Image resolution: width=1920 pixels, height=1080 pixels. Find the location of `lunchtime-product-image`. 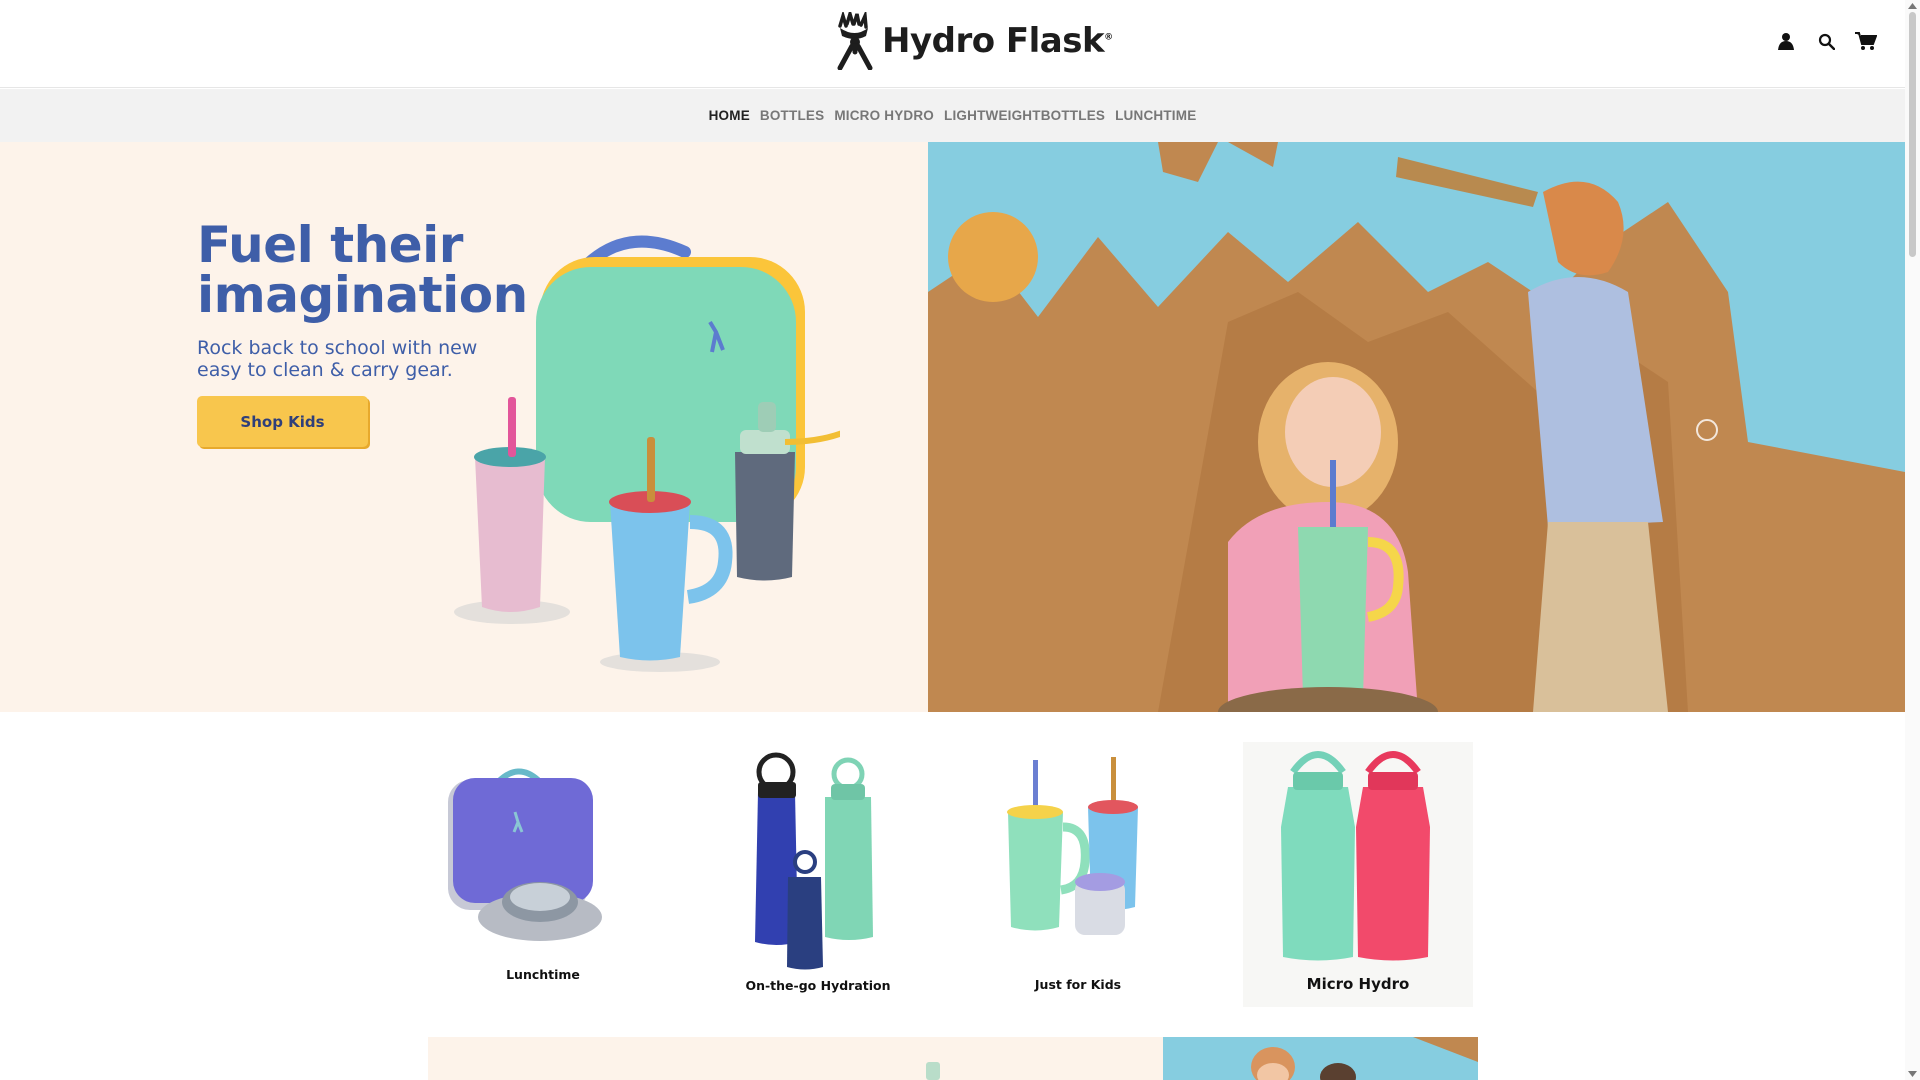

lunchtime-product-image is located at coordinates (525, 854).